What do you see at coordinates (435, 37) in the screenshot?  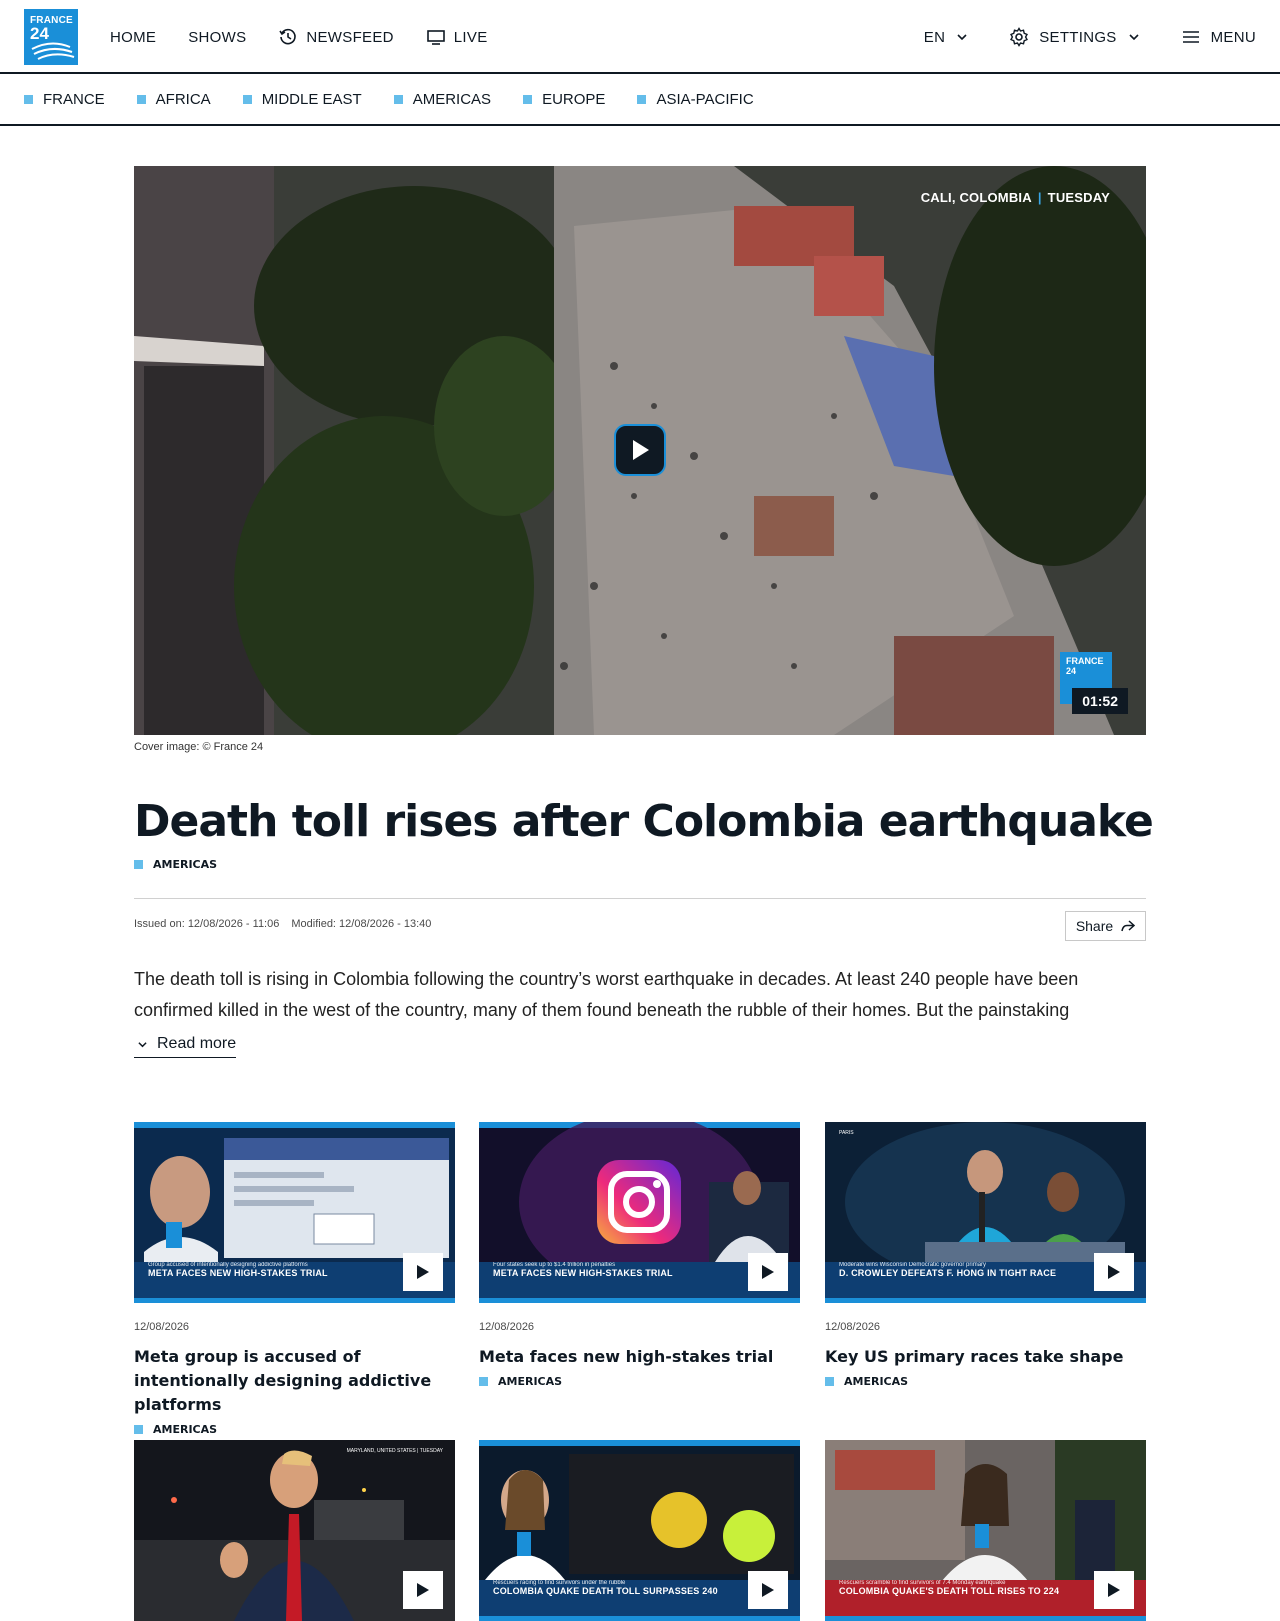 I see `tv-icon` at bounding box center [435, 37].